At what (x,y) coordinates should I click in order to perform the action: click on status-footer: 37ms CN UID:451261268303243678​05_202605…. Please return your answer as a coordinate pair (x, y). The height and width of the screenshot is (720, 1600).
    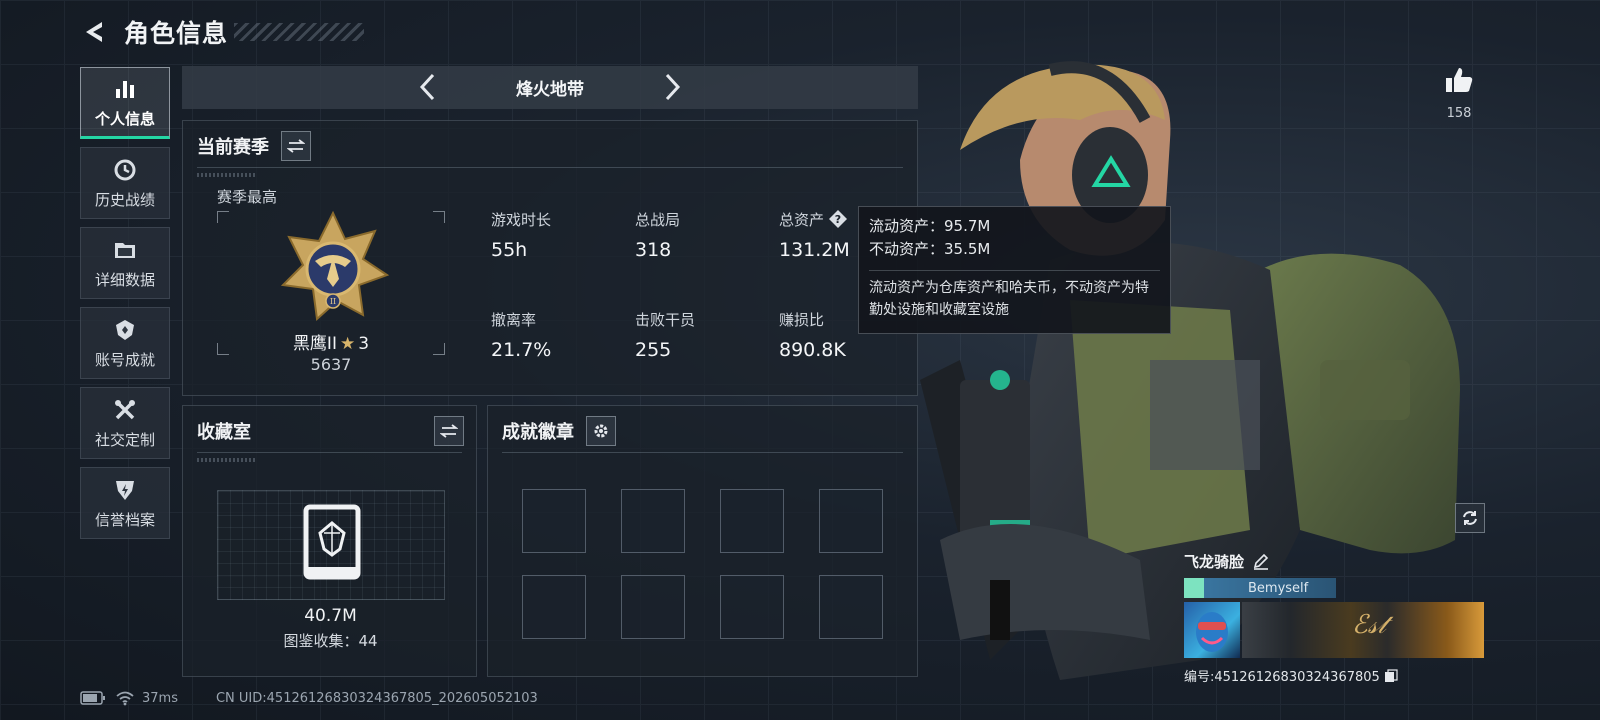
    Looking at the image, I should click on (309, 698).